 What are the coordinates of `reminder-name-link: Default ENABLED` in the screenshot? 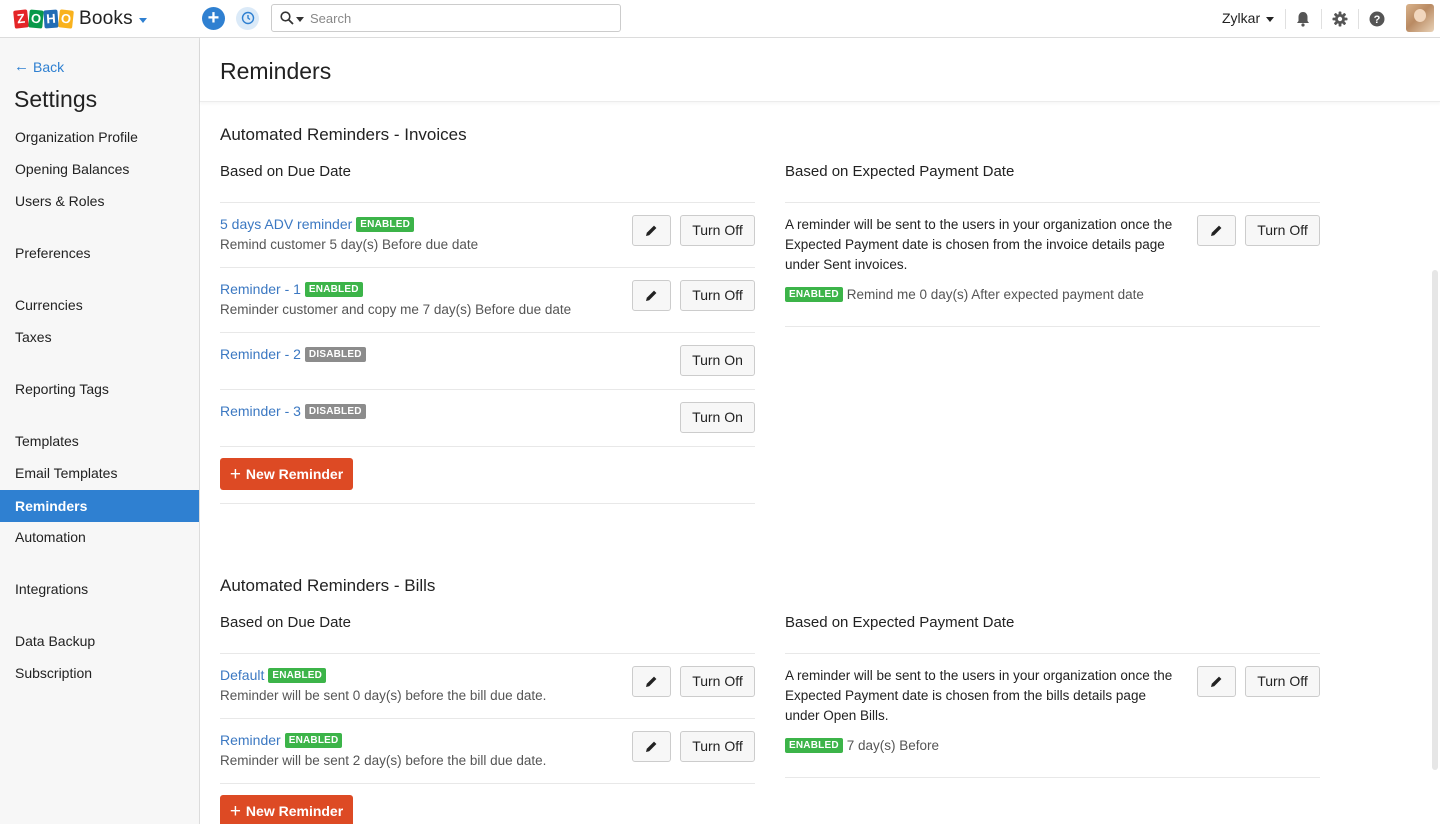 It's located at (273, 675).